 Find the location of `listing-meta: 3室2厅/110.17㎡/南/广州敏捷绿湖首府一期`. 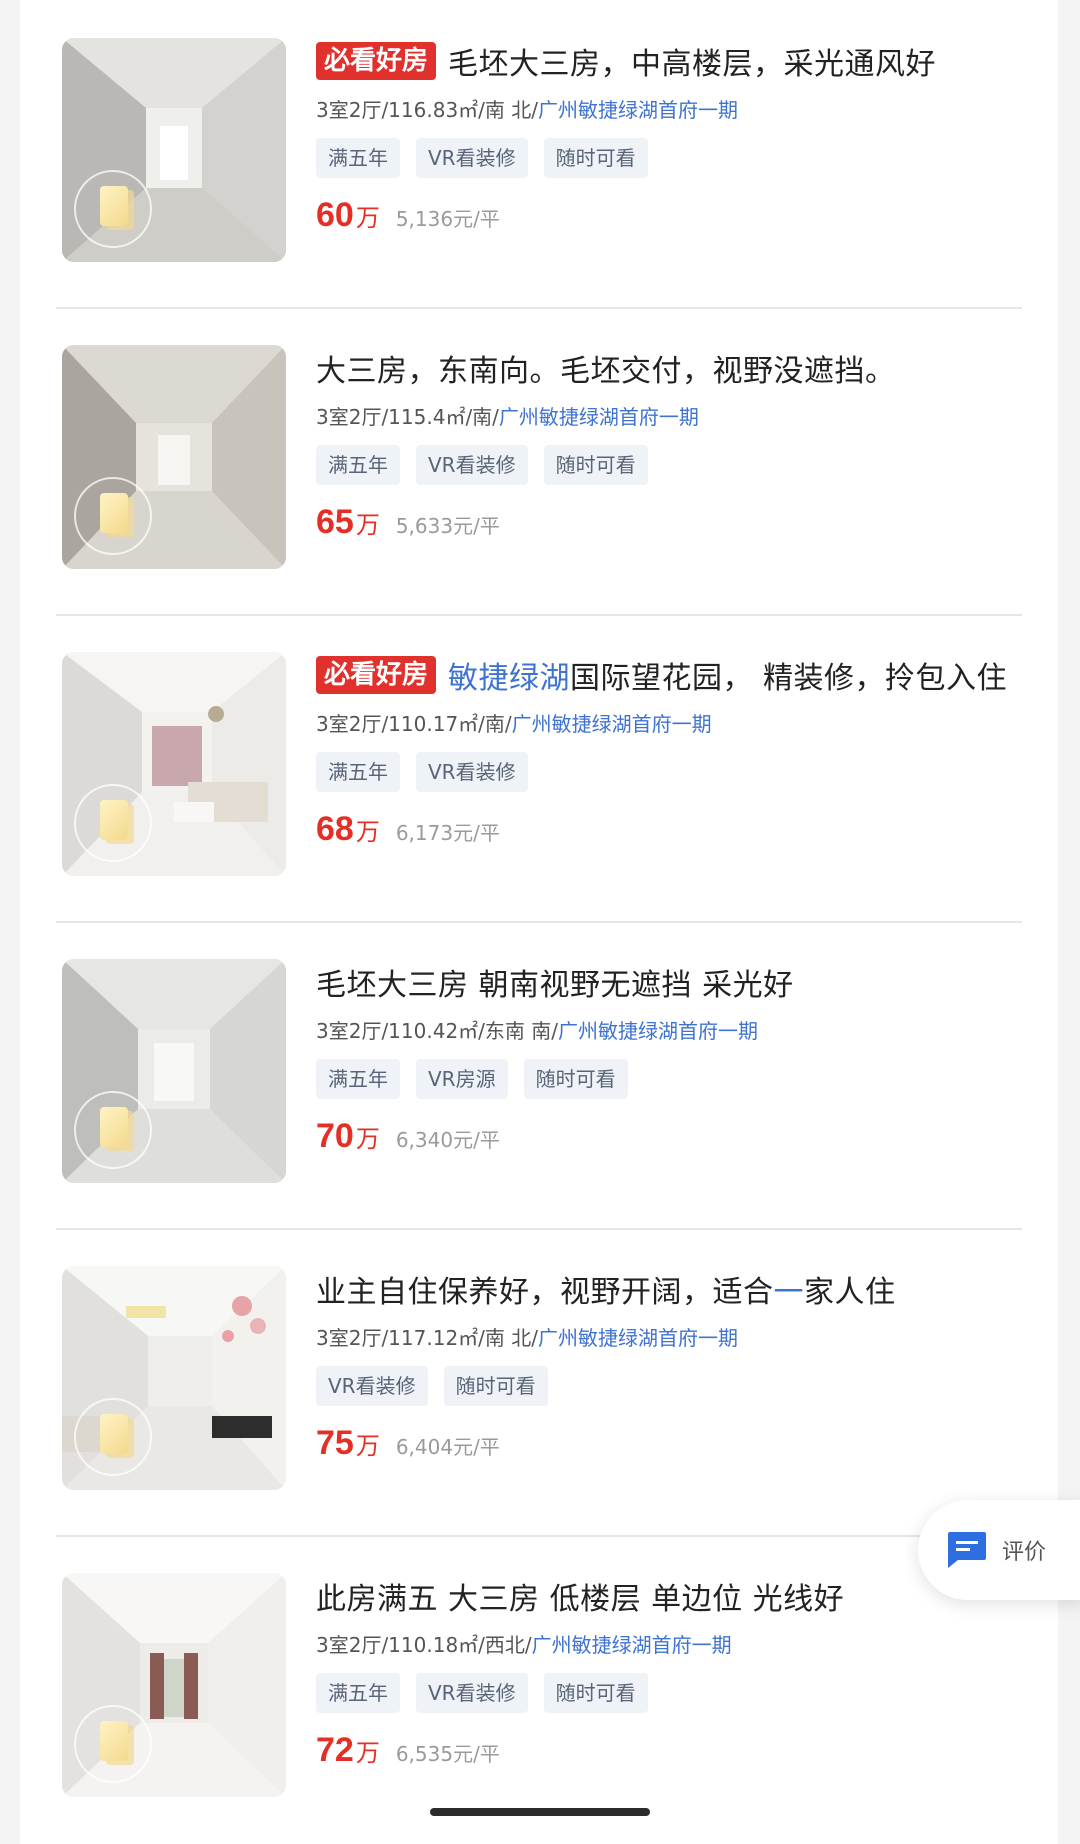

listing-meta: 3室2厅/110.17㎡/南/广州敏捷绿湖首府一期 is located at coordinates (514, 724).